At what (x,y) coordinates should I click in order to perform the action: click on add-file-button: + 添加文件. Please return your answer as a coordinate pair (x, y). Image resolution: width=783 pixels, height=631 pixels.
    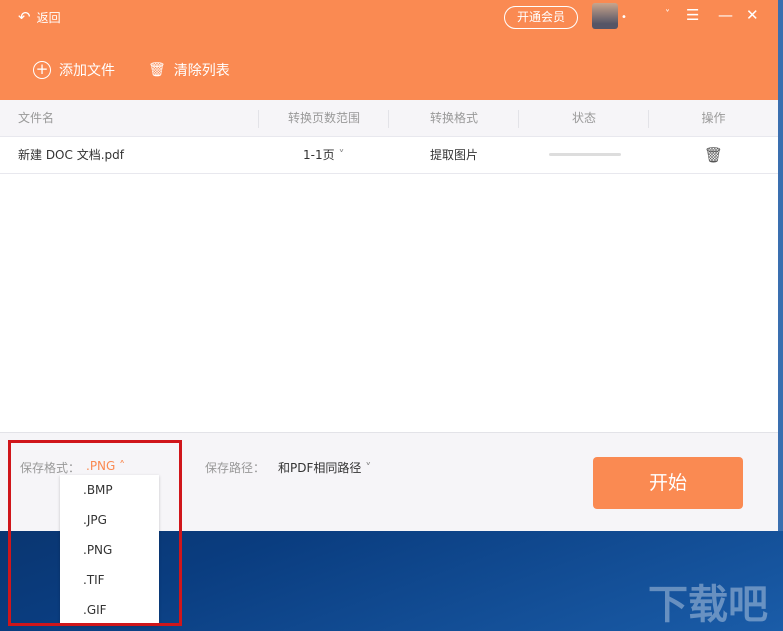
    Looking at the image, I should click on (74, 70).